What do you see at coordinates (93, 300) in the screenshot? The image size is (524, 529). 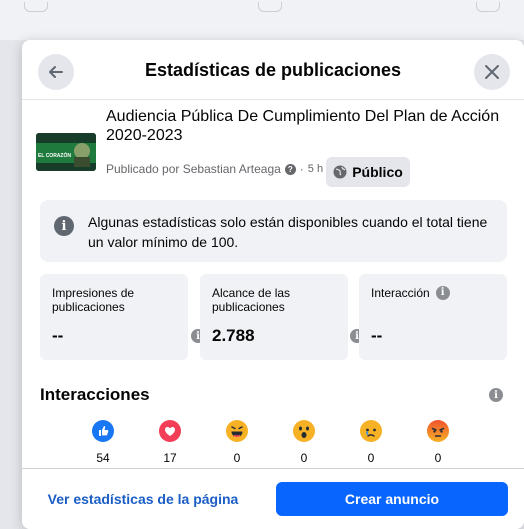 I see `stat-label: Impresiones de publicaciones` at bounding box center [93, 300].